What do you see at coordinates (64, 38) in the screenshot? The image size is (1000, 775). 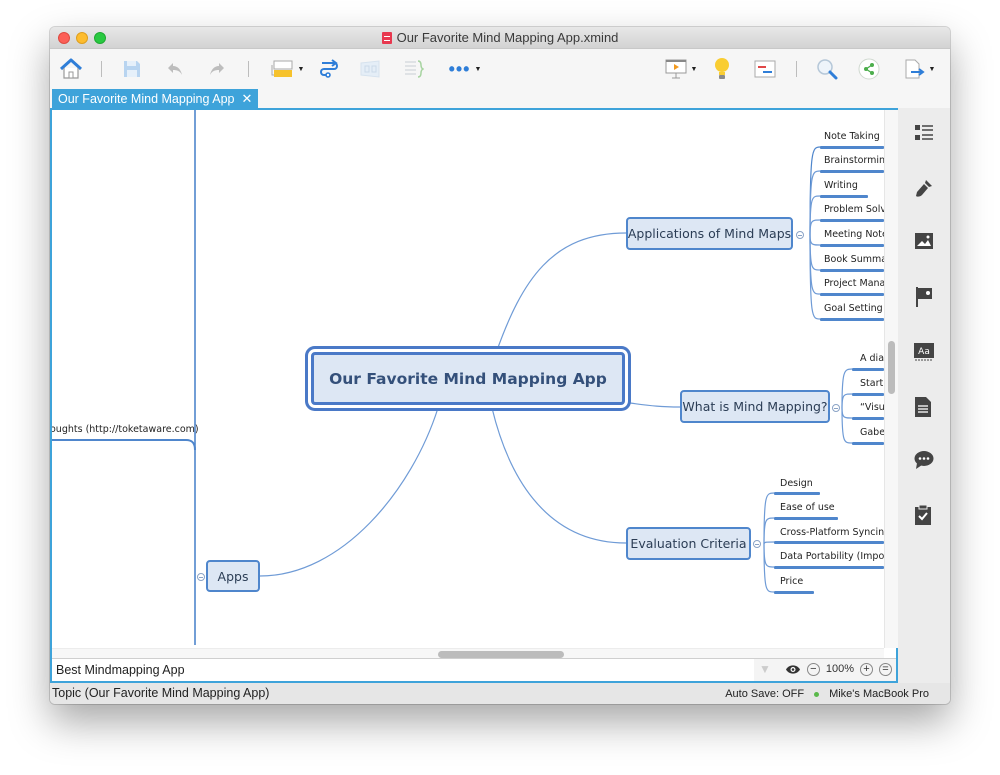 I see `close-window-button` at bounding box center [64, 38].